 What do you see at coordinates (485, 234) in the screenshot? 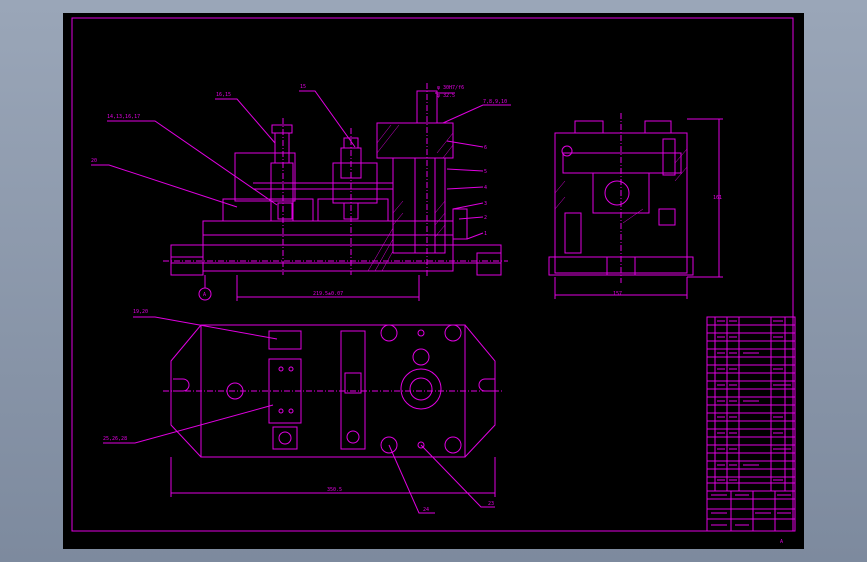
I see `callout-1: 1` at bounding box center [485, 234].